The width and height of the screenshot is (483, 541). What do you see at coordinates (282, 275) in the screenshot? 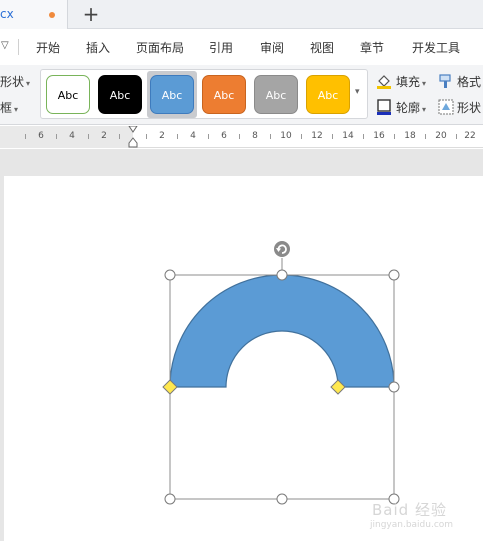
I see `resize-handle-top` at bounding box center [282, 275].